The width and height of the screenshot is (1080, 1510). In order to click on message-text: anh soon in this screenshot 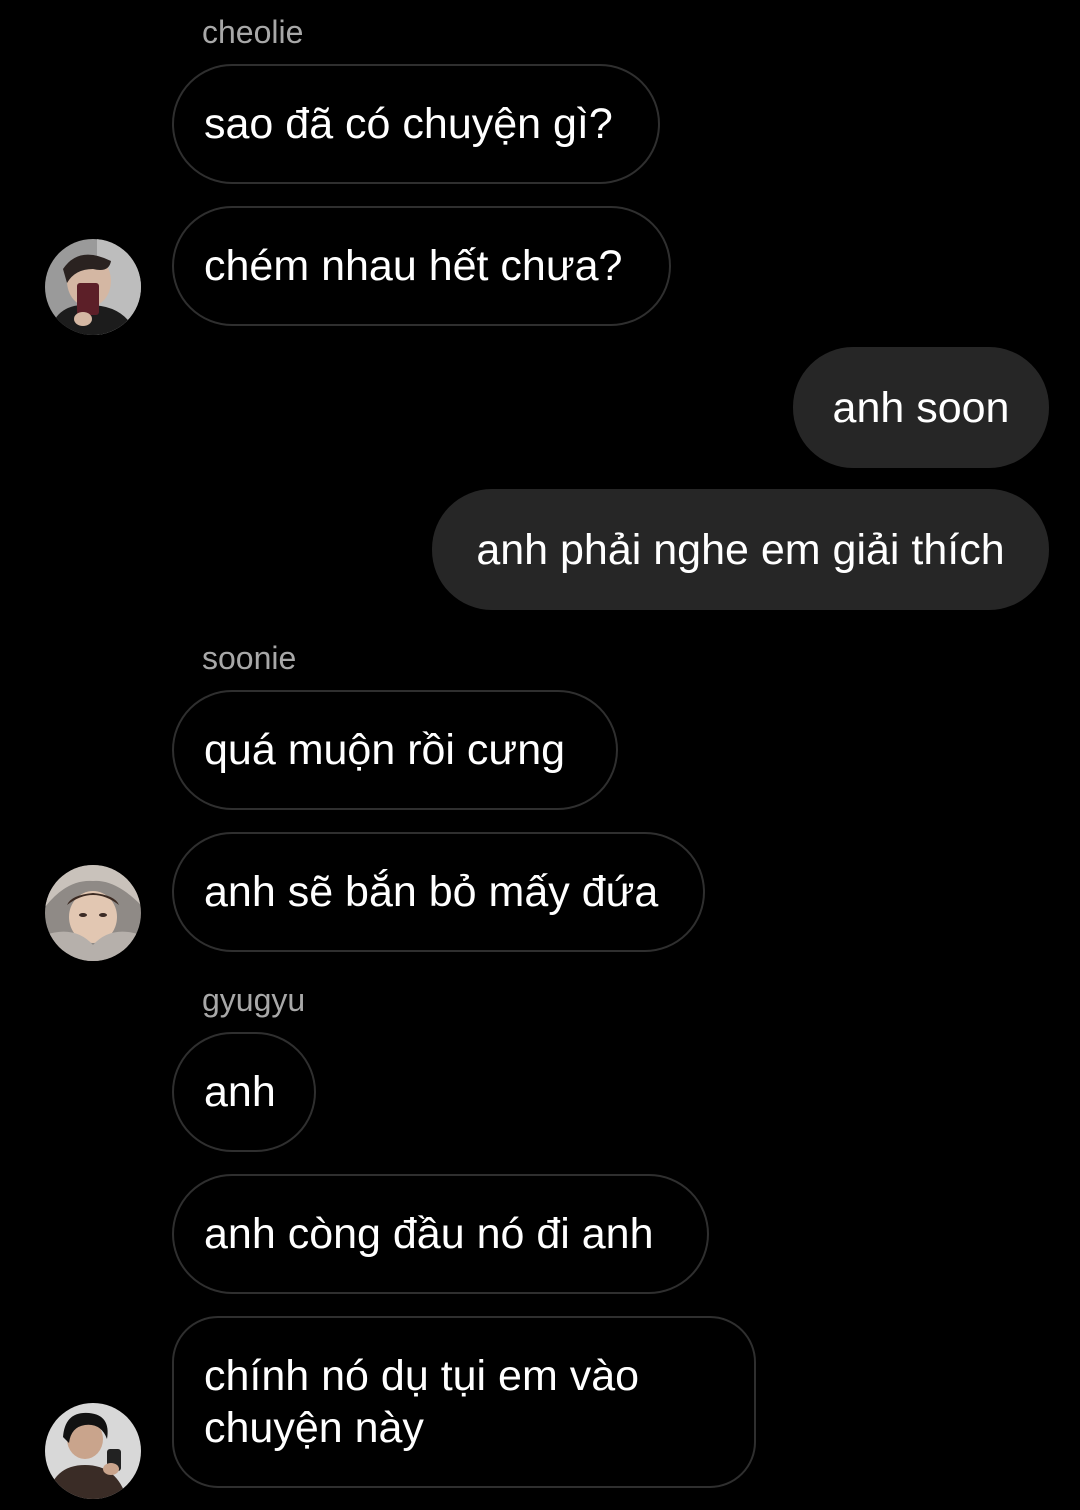, I will do `click(921, 407)`.